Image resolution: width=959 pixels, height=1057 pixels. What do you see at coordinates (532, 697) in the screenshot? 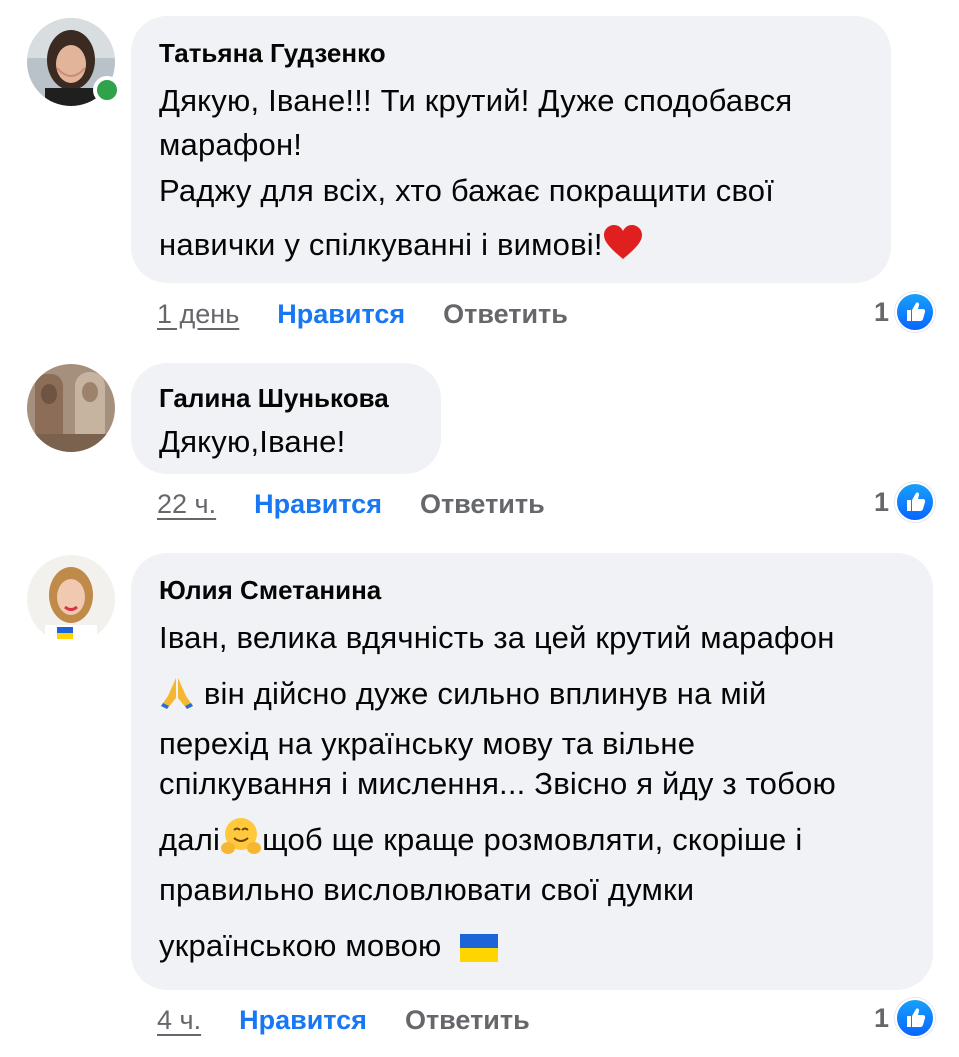
I see `text-line: він дійсно дуже сильно вплинув на мій` at bounding box center [532, 697].